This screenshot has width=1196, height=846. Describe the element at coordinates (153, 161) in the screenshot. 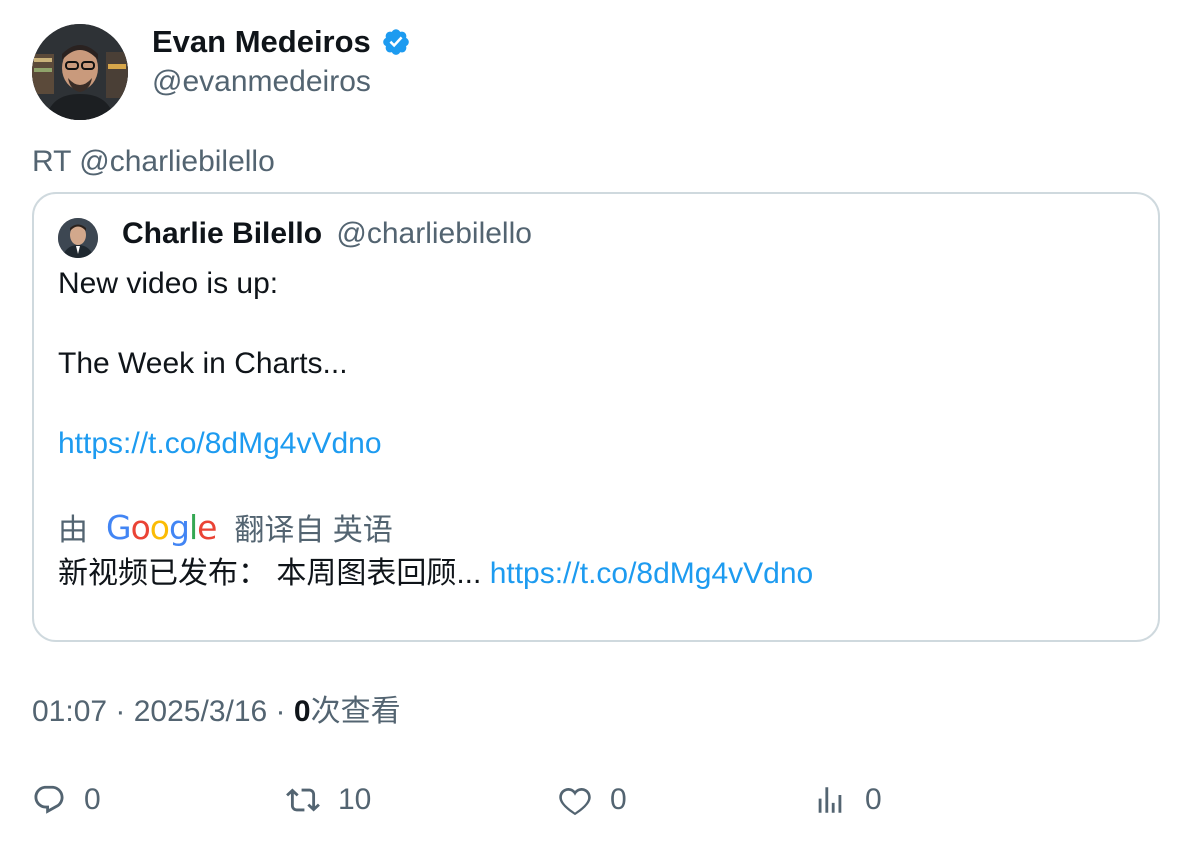

I see `retweet-line: RT @charliebilello` at that location.